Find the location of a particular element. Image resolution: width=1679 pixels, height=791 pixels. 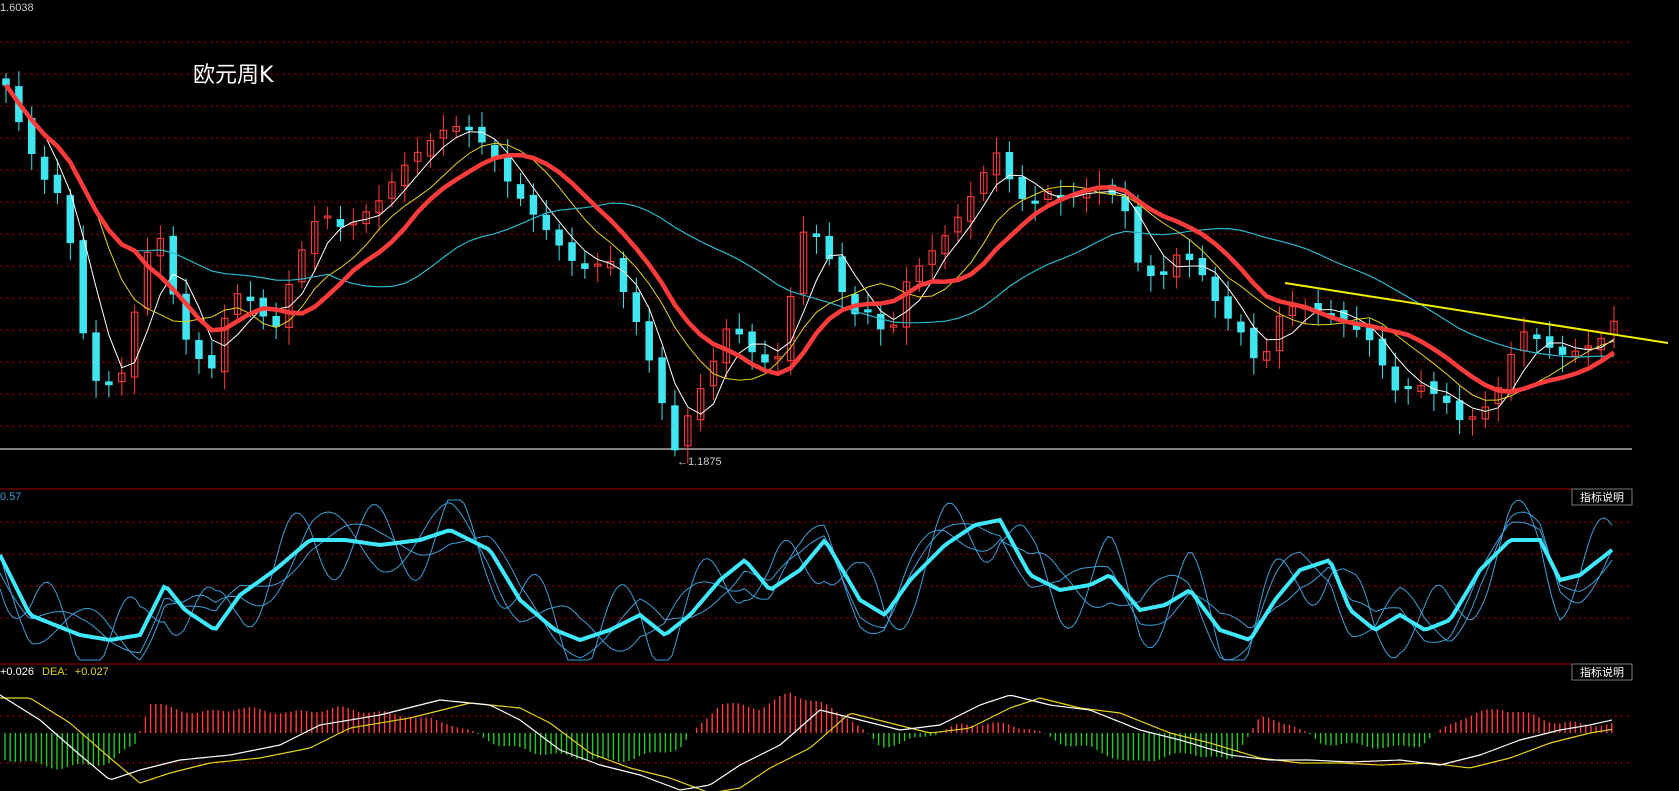

macd-indicator-help-button: 指标说明 is located at coordinates (1602, 672).